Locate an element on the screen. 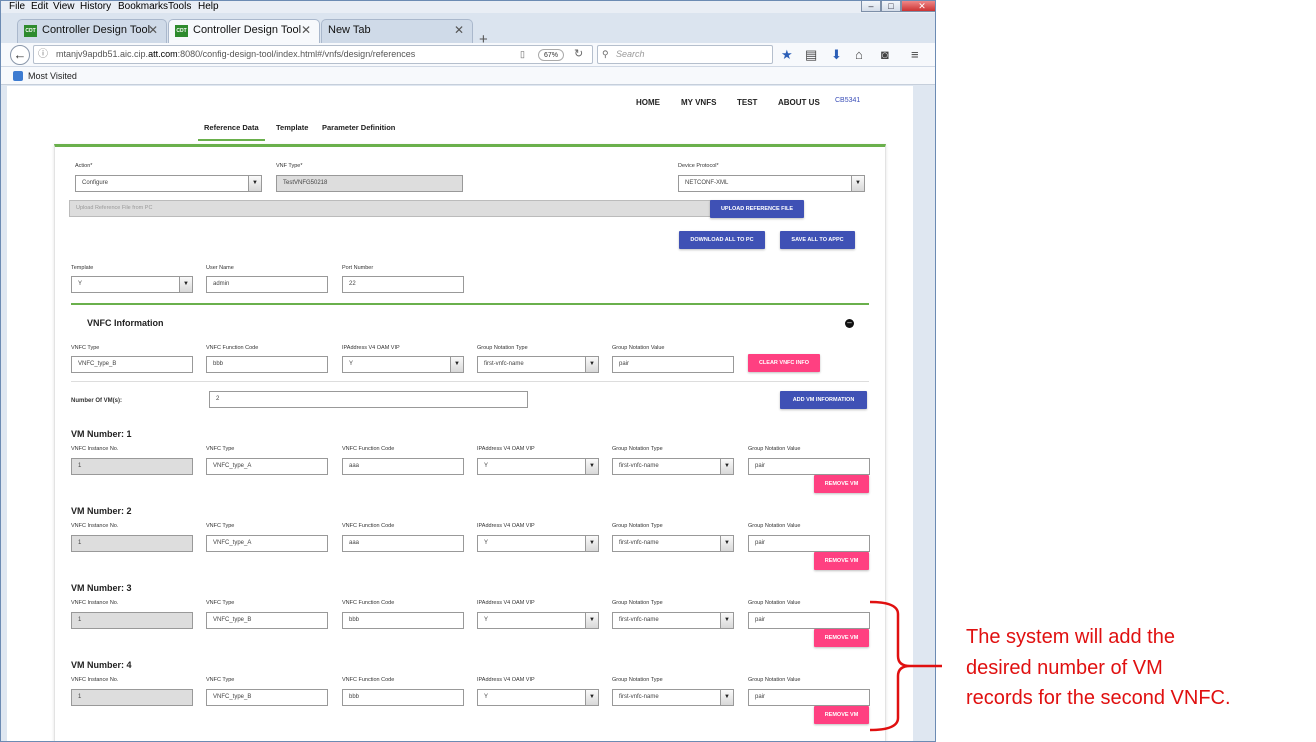 The width and height of the screenshot is (1316, 742). maximize-icon: □ is located at coordinates (891, 6).